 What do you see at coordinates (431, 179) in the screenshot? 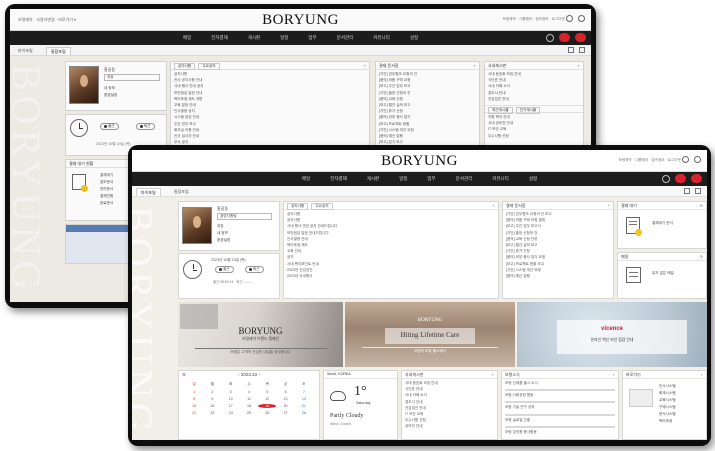
I see `menu-item: 업무` at bounding box center [431, 179].